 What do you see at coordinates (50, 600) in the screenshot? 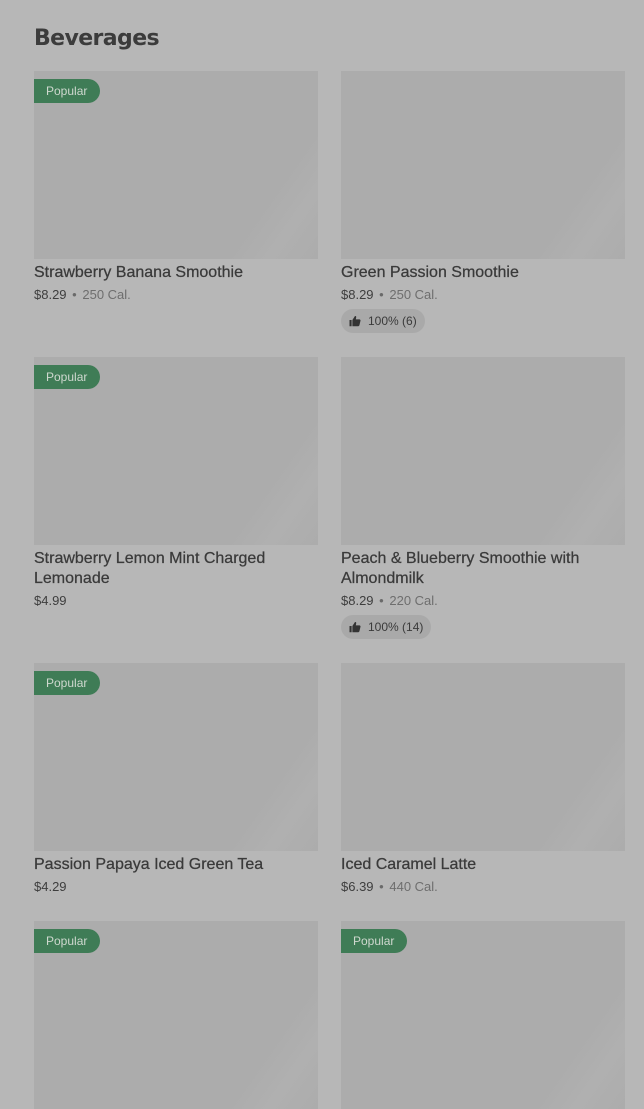
I see `item-price: $4.99` at bounding box center [50, 600].